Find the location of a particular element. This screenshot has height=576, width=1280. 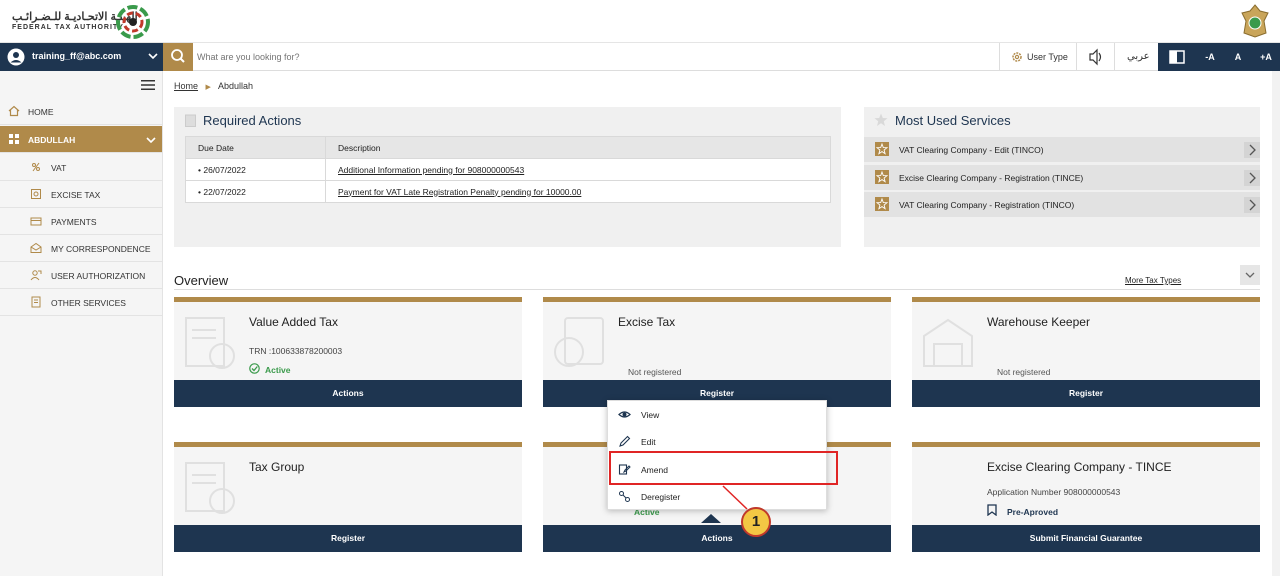

sidebar-item-label: EXCISE TAX is located at coordinates (76, 195).